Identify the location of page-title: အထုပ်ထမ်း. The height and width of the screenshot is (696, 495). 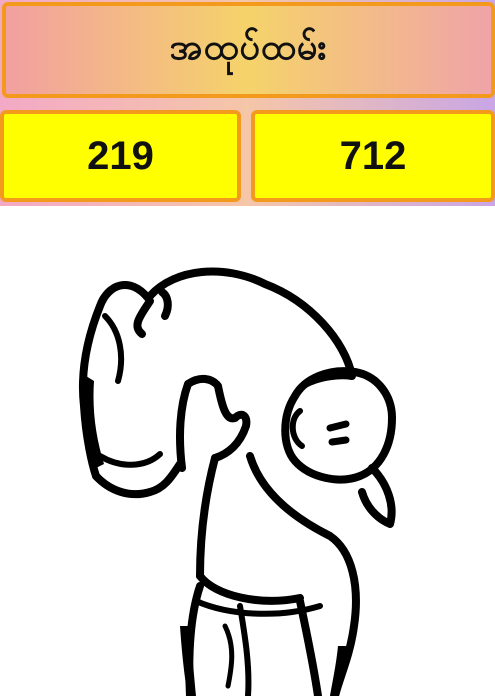
(248, 47).